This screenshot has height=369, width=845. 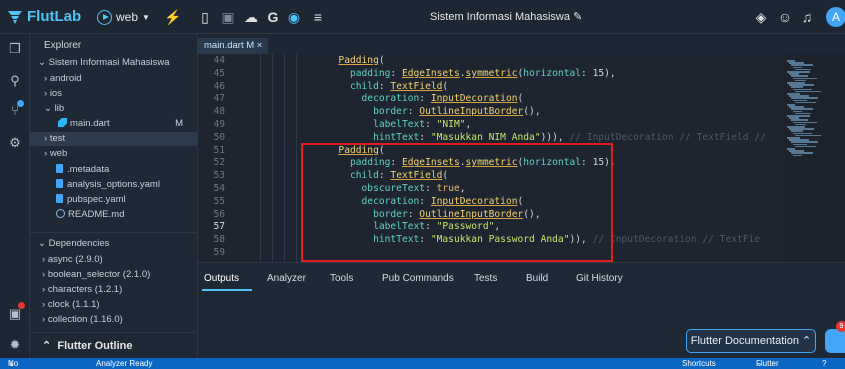 I want to click on divider, so click(x=113, y=232).